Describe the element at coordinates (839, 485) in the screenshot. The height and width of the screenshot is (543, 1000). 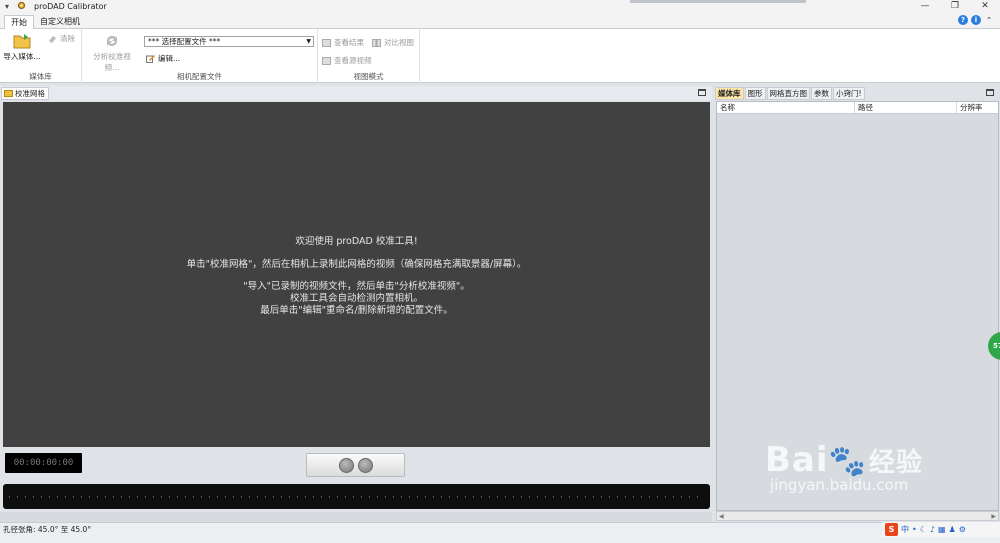
I see `watermark-url: jingyan.baidu.com` at that location.